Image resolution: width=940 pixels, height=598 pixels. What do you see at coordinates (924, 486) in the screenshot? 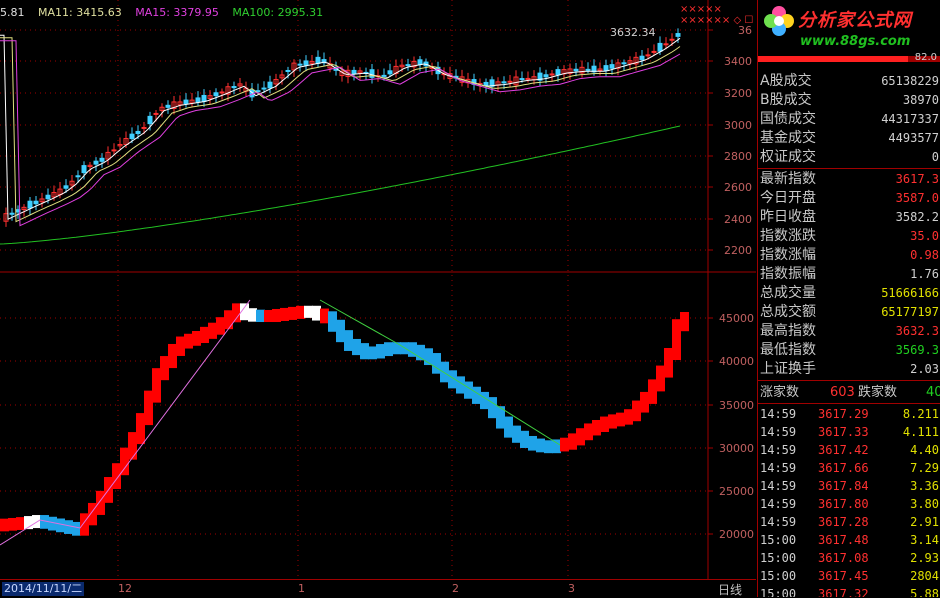
I see `tick-volume: 3.36` at bounding box center [924, 486].